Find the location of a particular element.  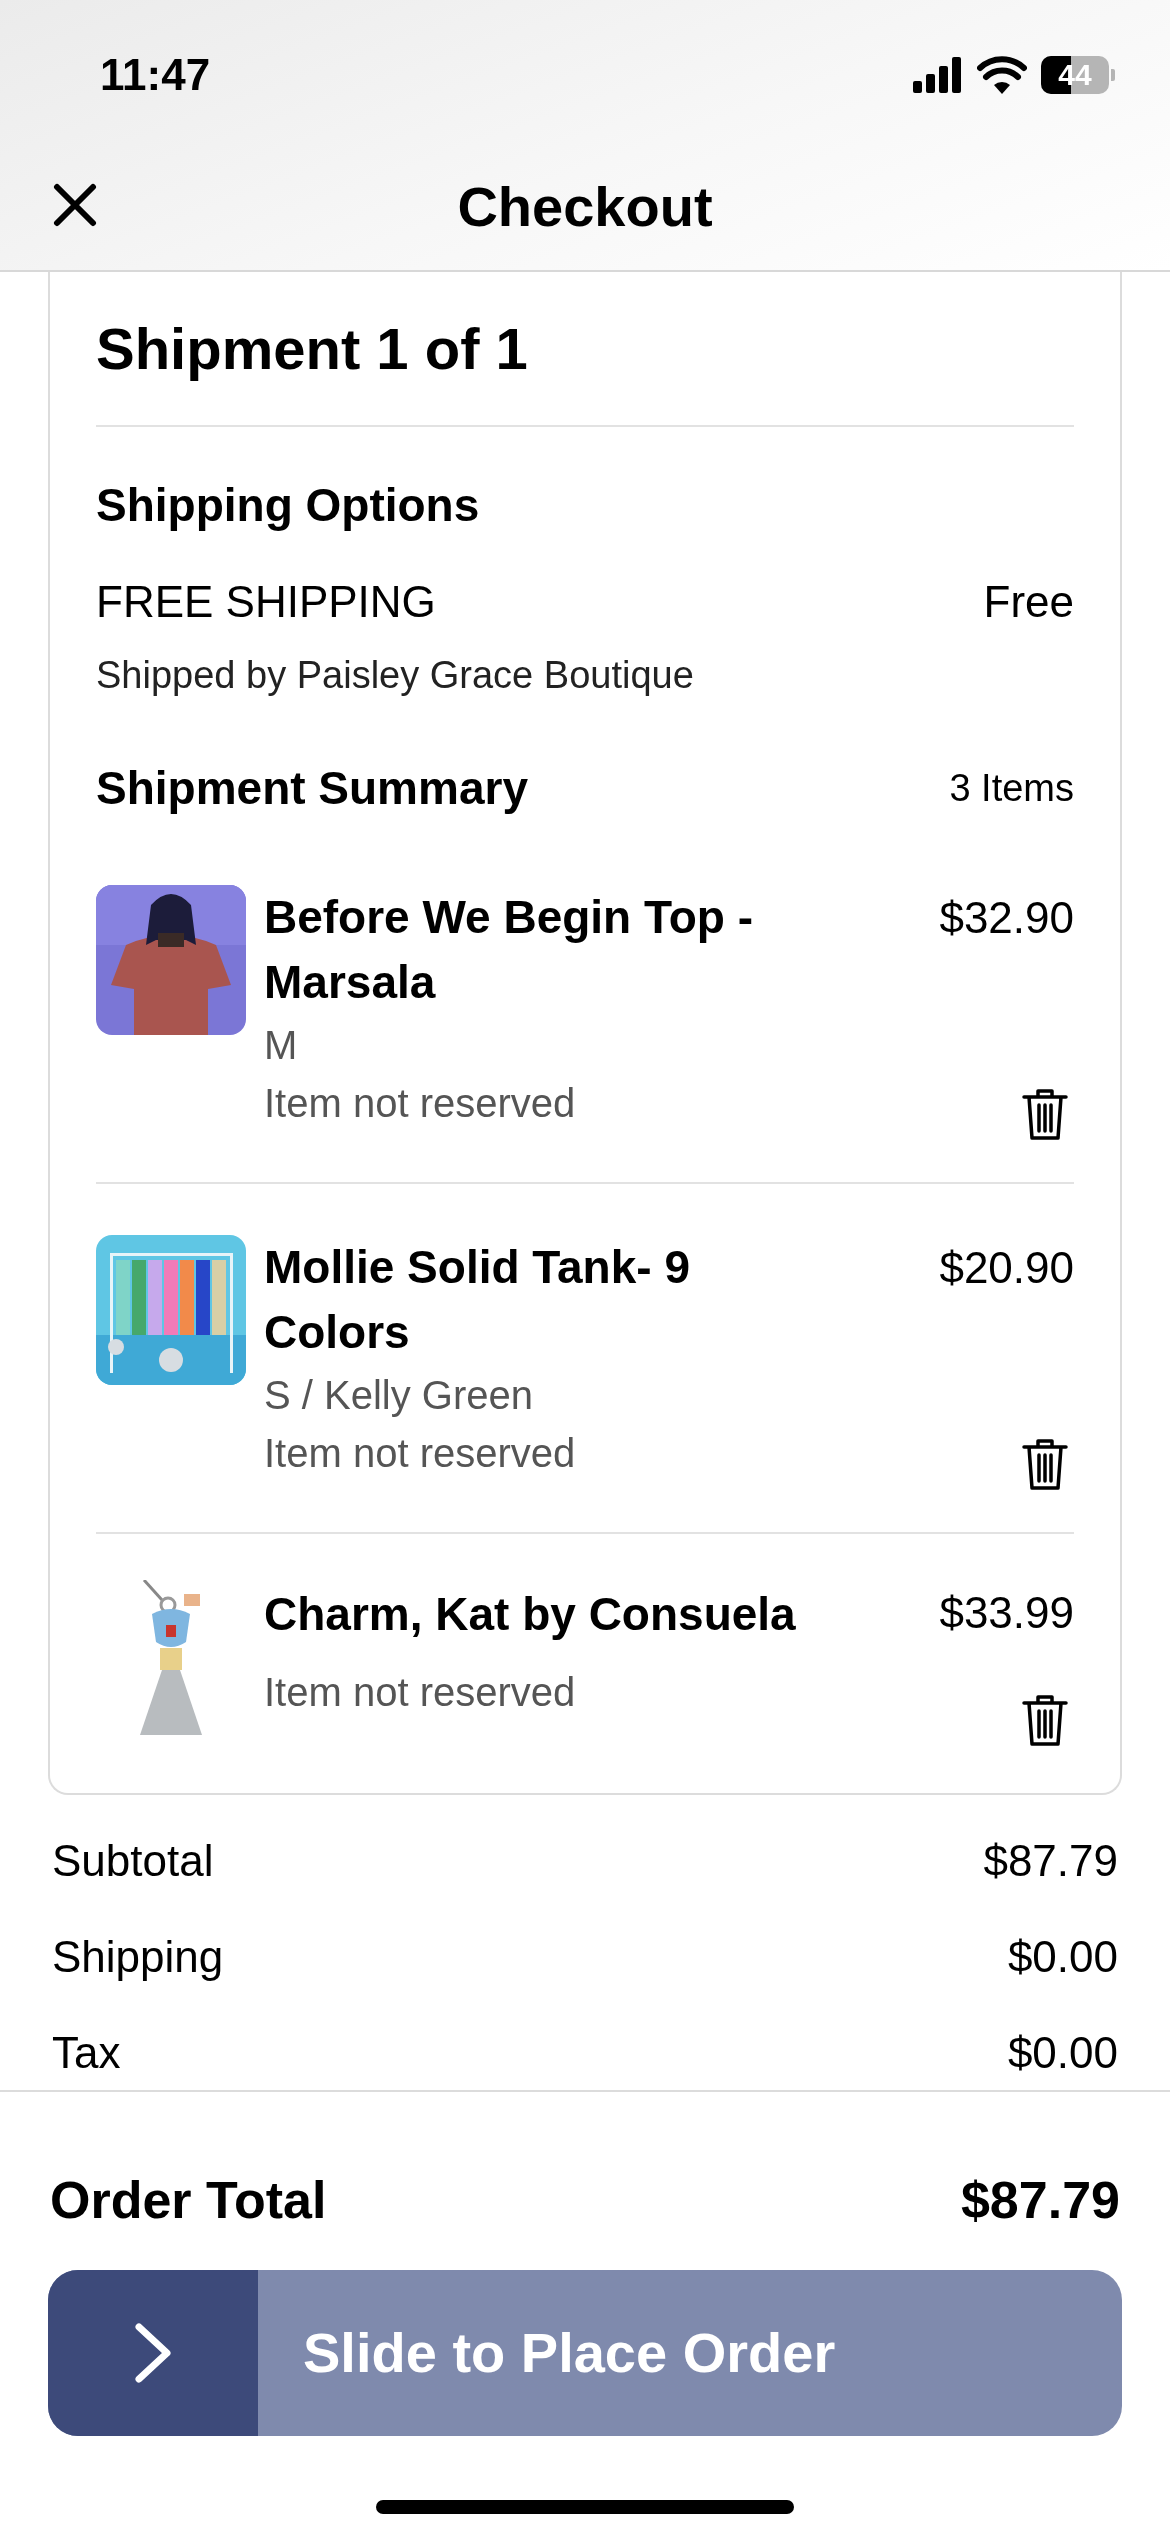

product-variant: M is located at coordinates (281, 1045).